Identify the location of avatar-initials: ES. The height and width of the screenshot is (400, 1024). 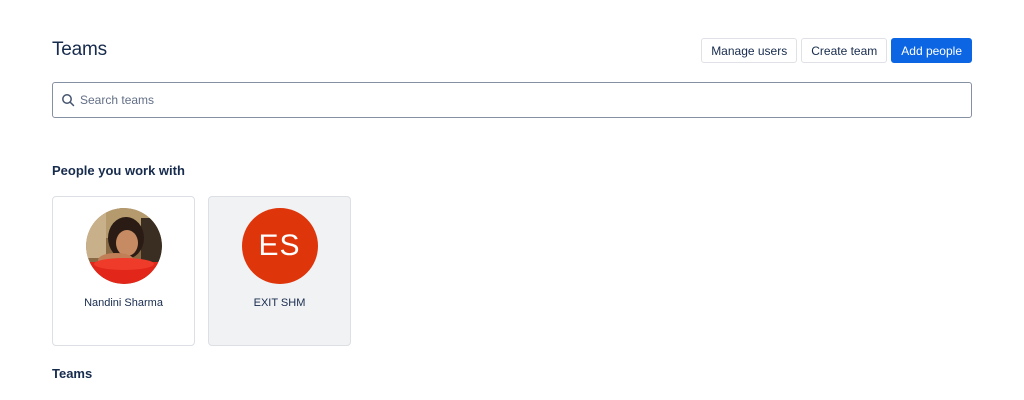
(279, 245).